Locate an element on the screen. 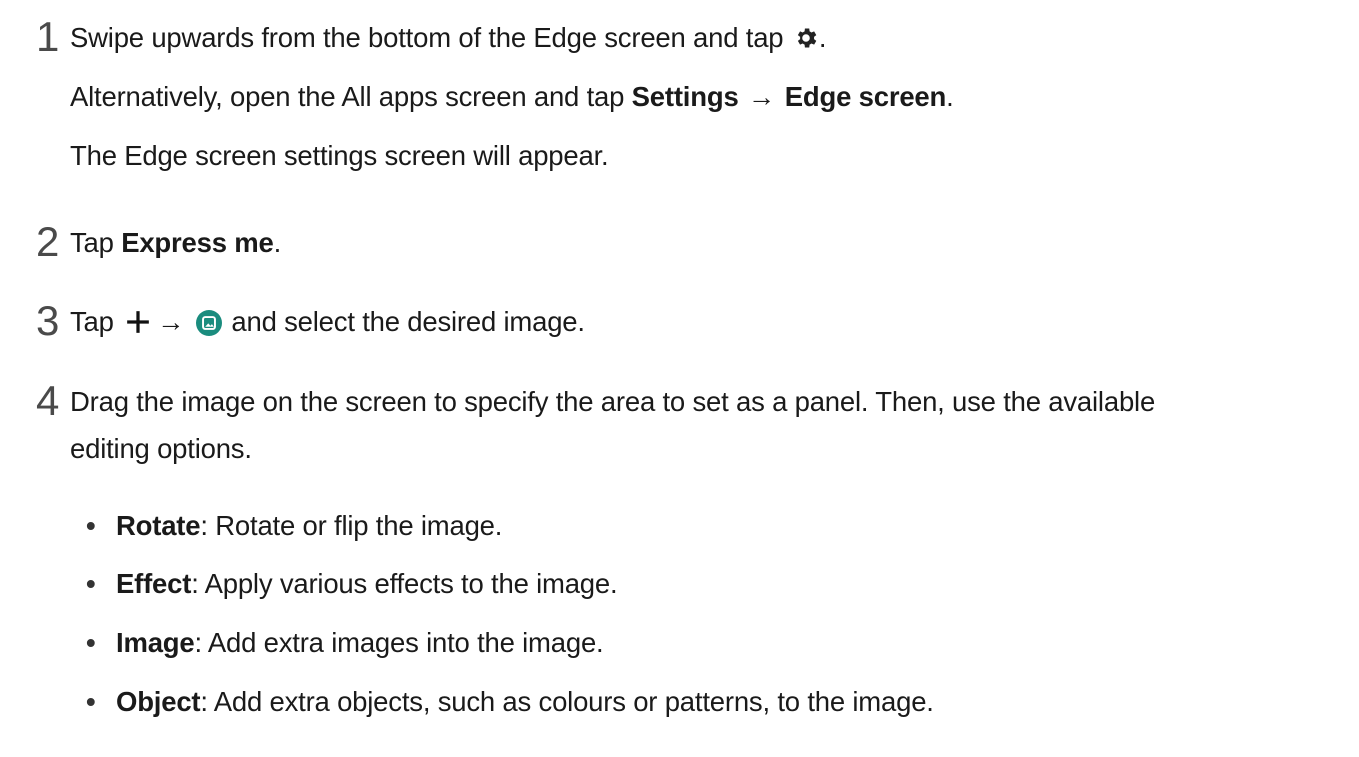 The image size is (1359, 757). gear-icon is located at coordinates (807, 38).